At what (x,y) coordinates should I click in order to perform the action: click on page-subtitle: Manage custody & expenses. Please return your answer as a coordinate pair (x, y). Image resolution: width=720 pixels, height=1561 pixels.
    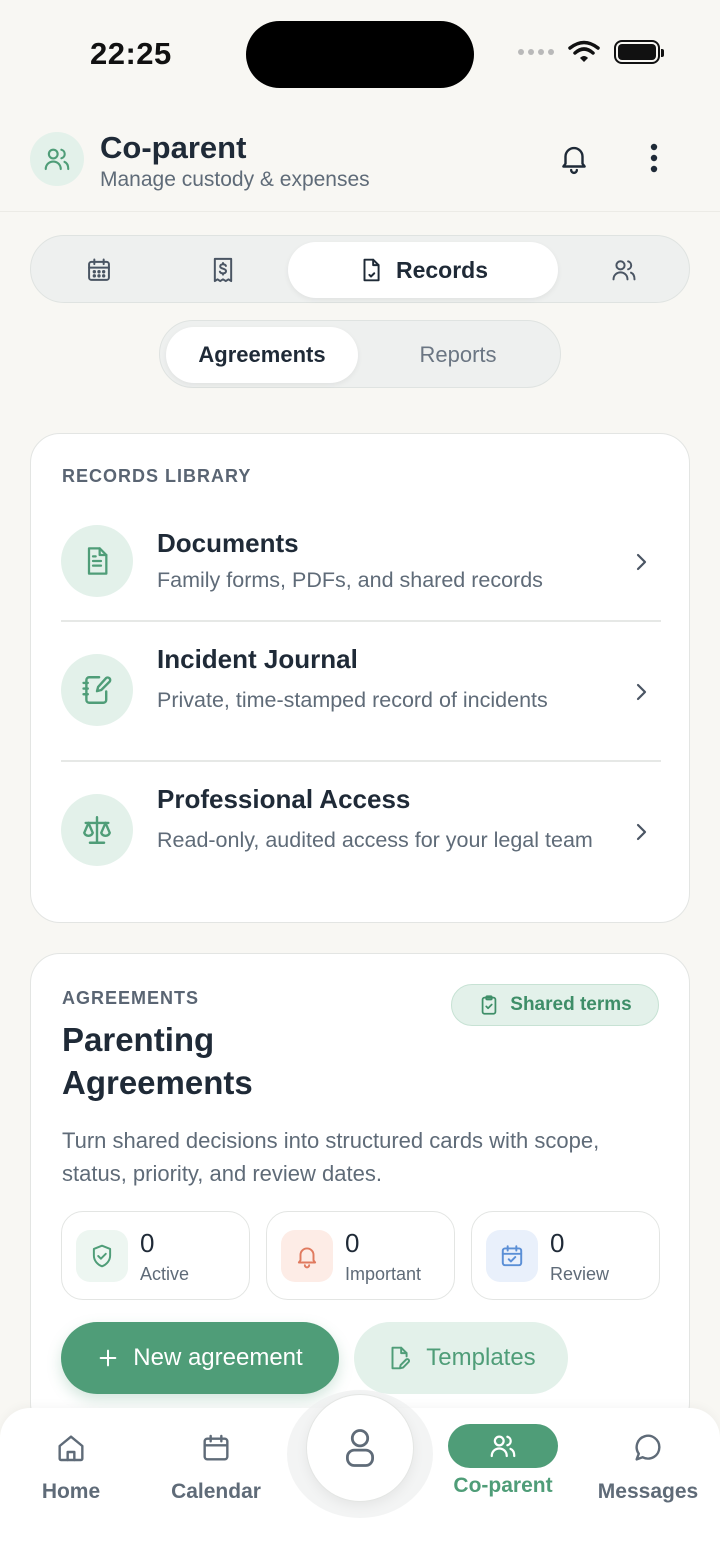
    Looking at the image, I should click on (235, 179).